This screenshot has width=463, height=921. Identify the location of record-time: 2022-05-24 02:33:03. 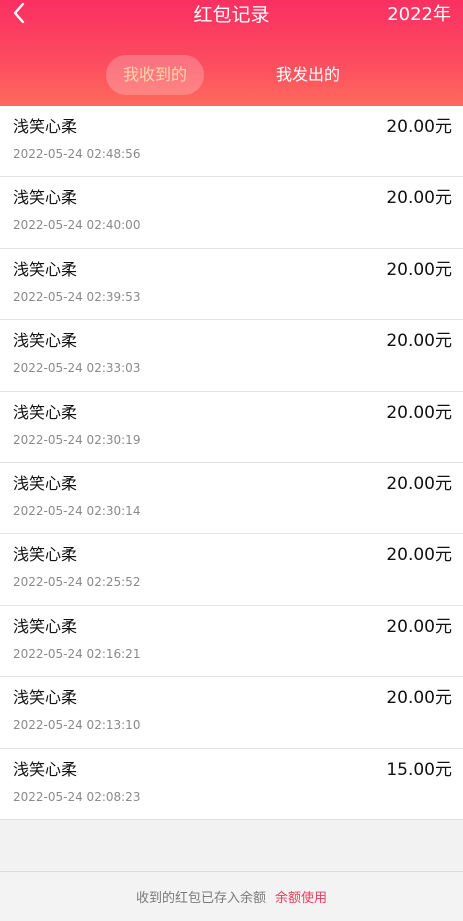
(77, 368).